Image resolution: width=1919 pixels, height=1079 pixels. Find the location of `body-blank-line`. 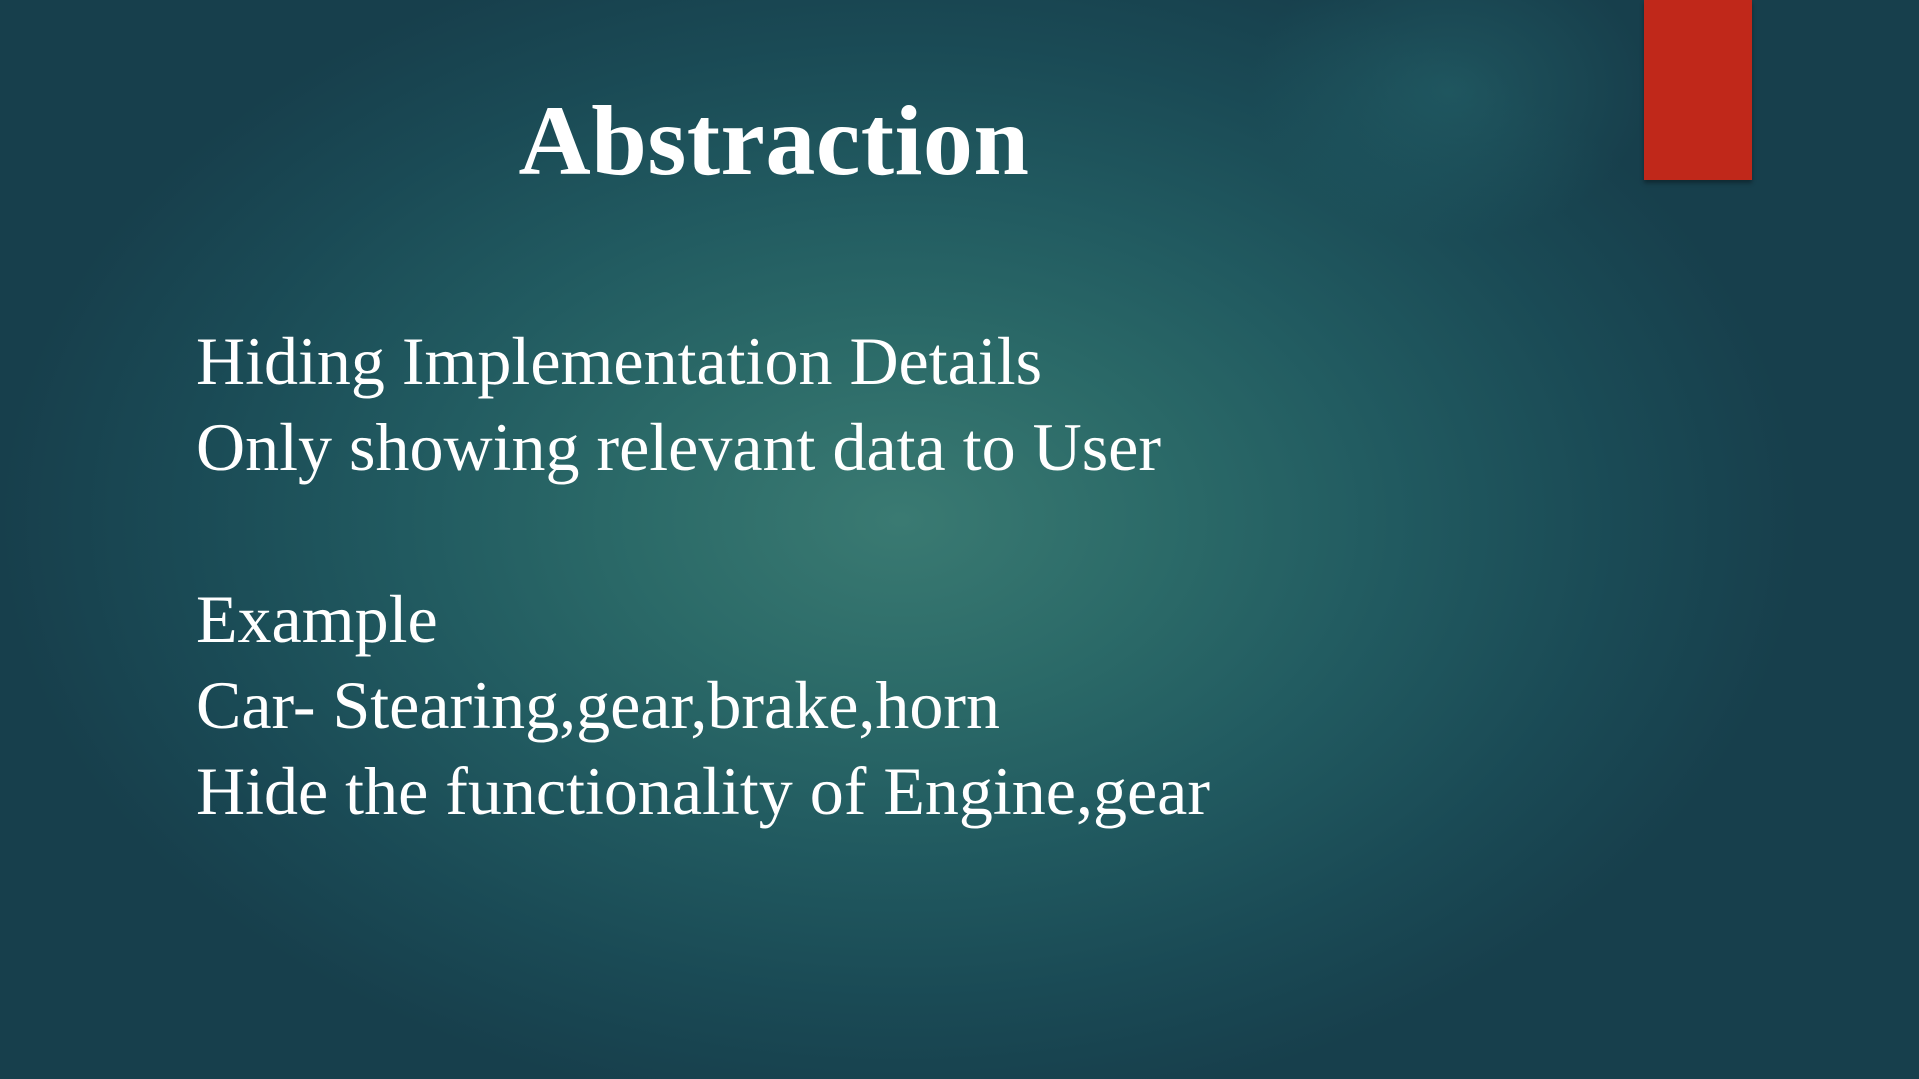

body-blank-line is located at coordinates (846, 533).